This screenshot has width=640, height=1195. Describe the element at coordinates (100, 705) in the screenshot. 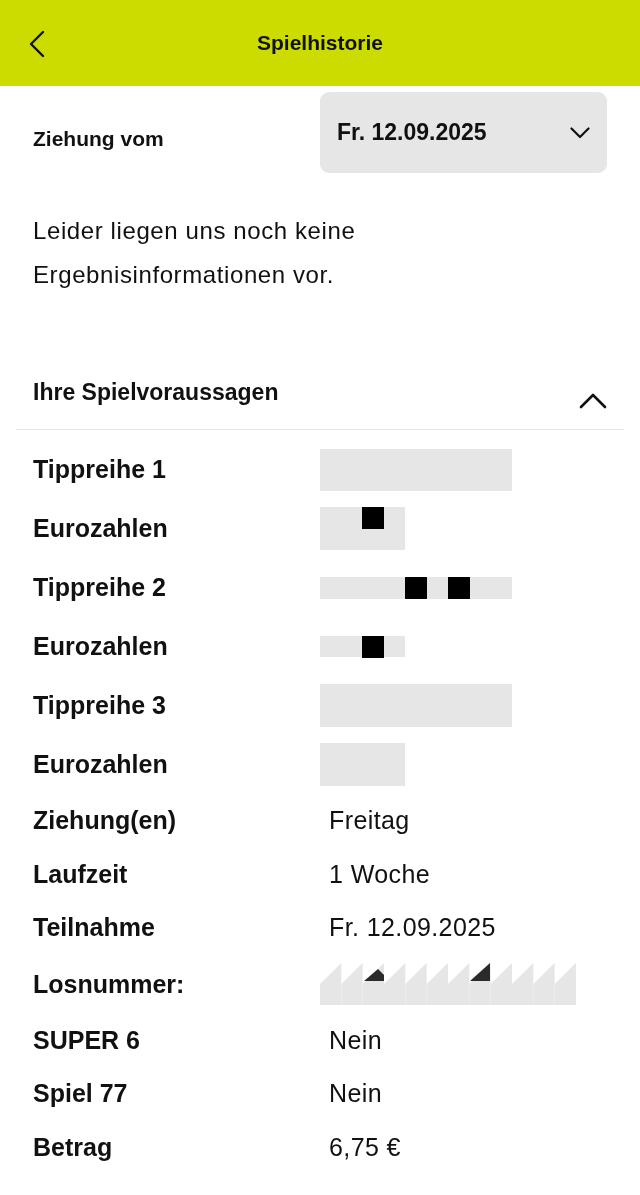

I see `row-label: Tippreihe 3` at that location.